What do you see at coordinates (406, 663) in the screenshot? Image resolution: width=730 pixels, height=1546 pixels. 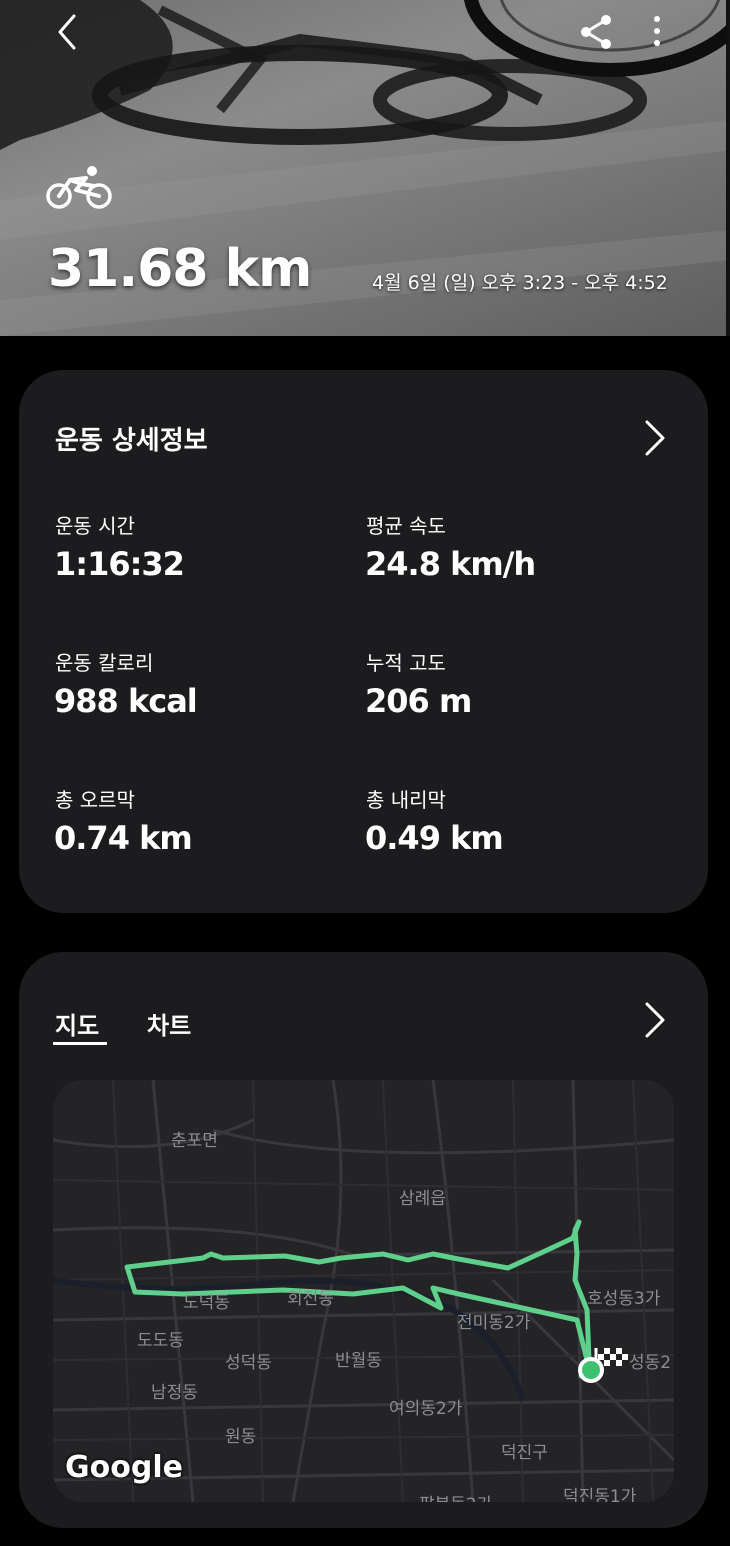 I see `stat-label-elevation: 누적 고도` at bounding box center [406, 663].